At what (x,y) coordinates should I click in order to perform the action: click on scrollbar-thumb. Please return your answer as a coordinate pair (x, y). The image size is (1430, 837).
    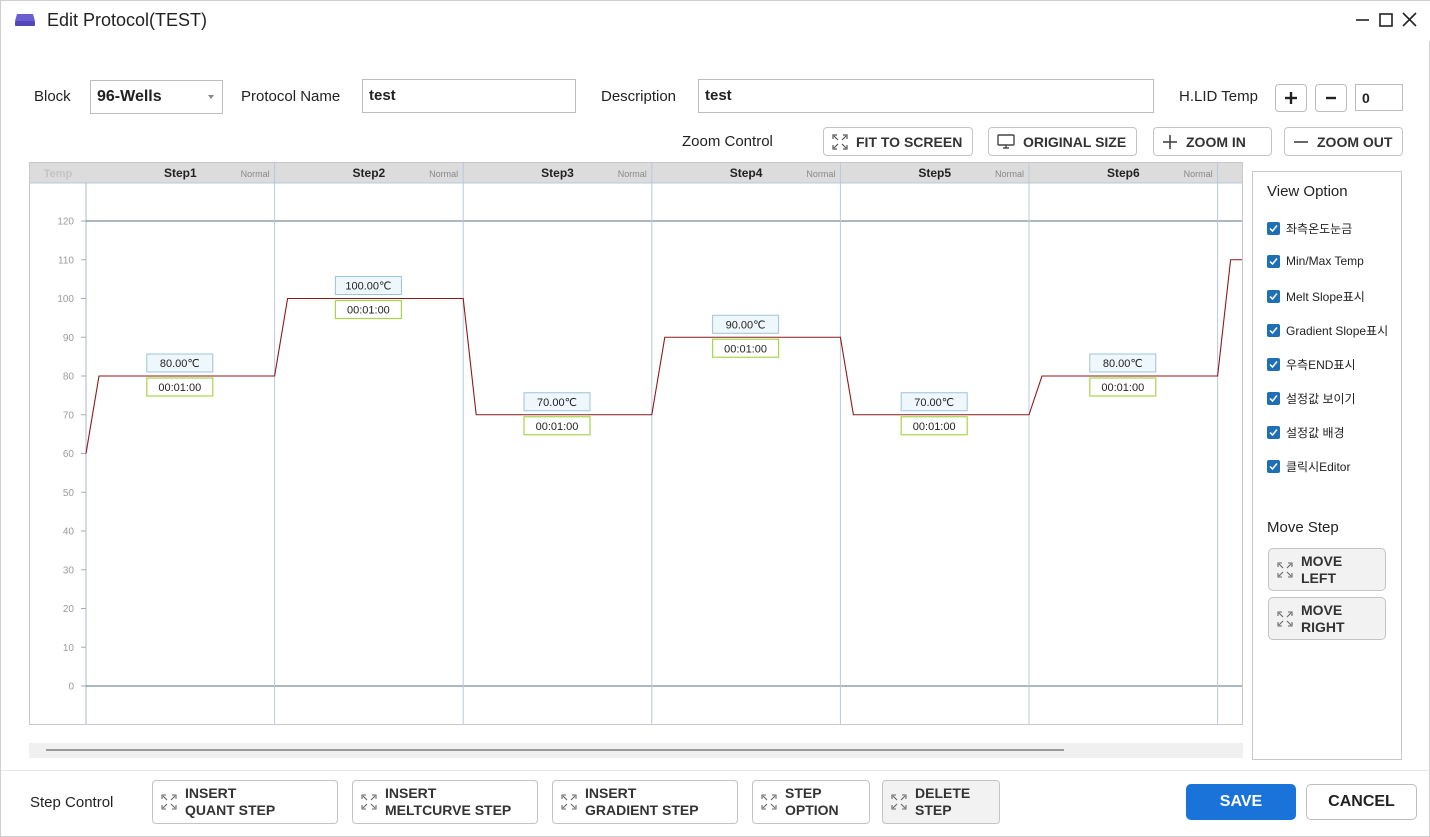
    Looking at the image, I should click on (555, 750).